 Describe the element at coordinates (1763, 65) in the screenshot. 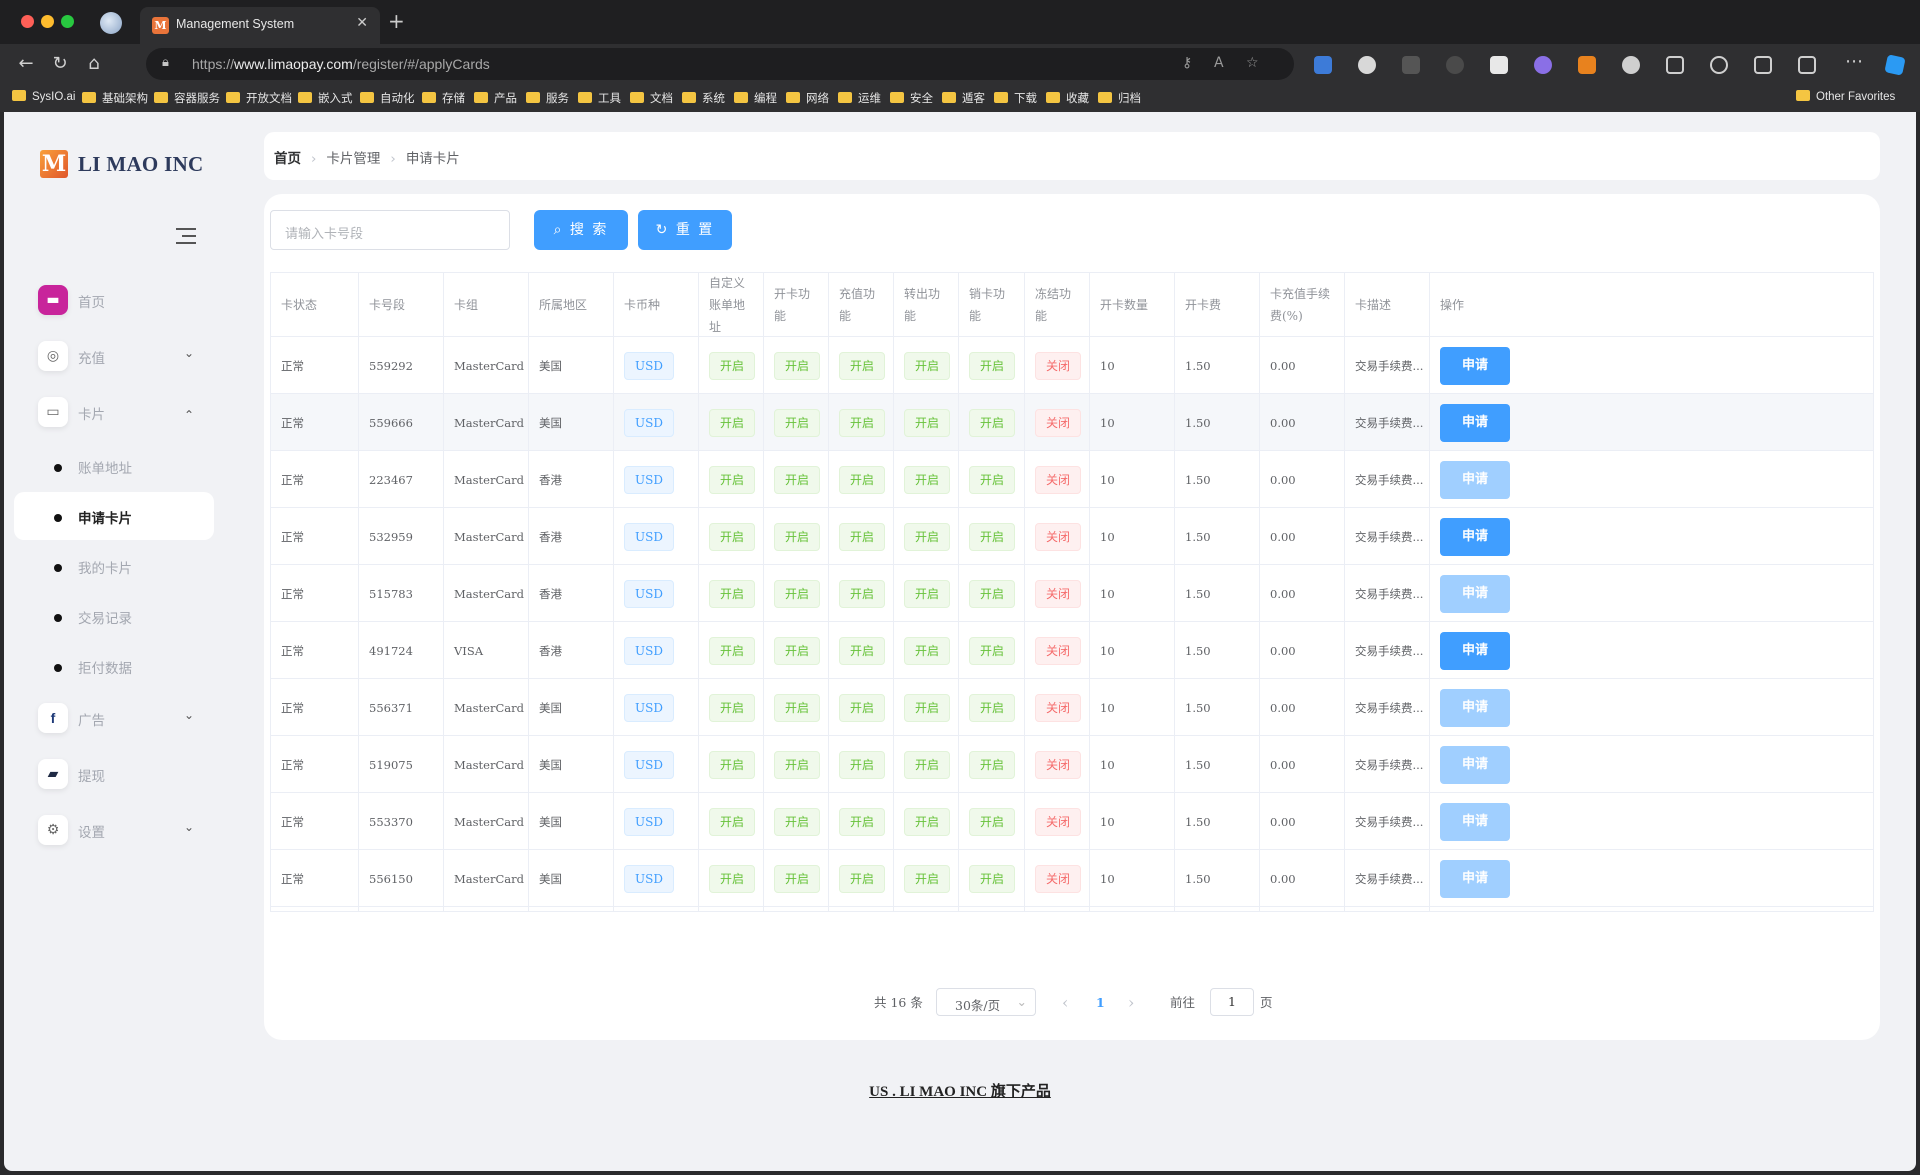

I see `screenshot-icon` at that location.